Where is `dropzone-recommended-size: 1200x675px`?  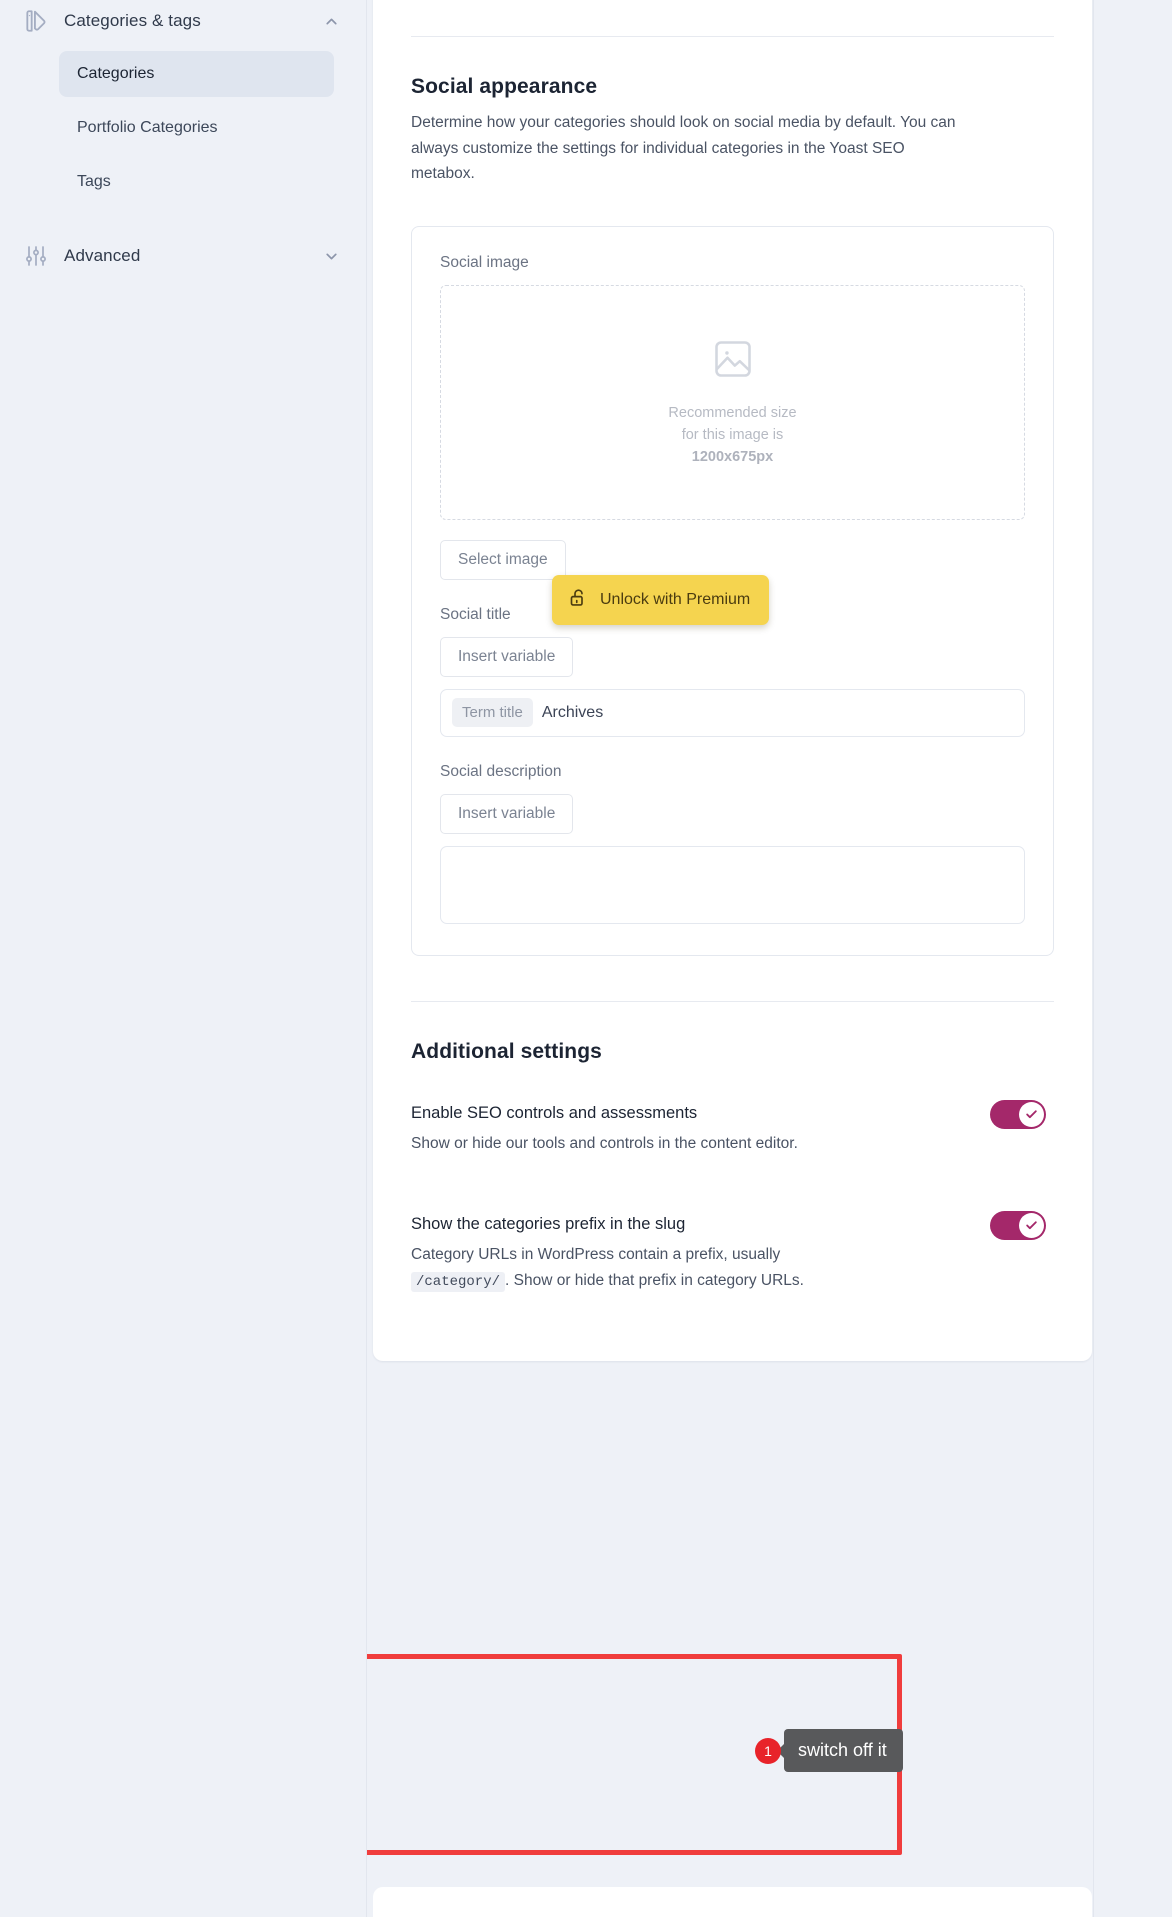 dropzone-recommended-size: 1200x675px is located at coordinates (732, 456).